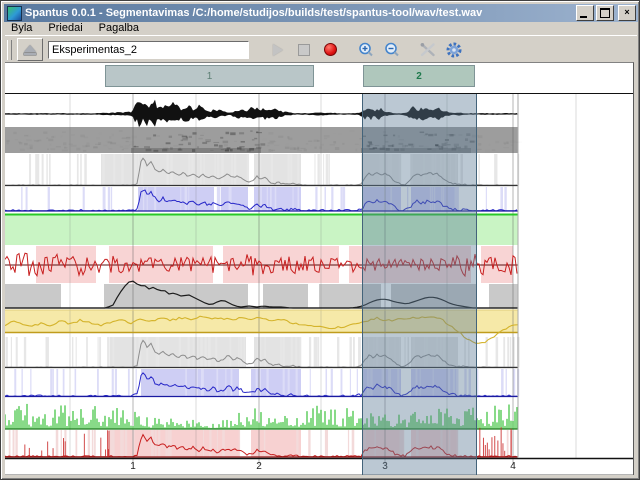  I want to click on tools-icon, so click(427, 49).